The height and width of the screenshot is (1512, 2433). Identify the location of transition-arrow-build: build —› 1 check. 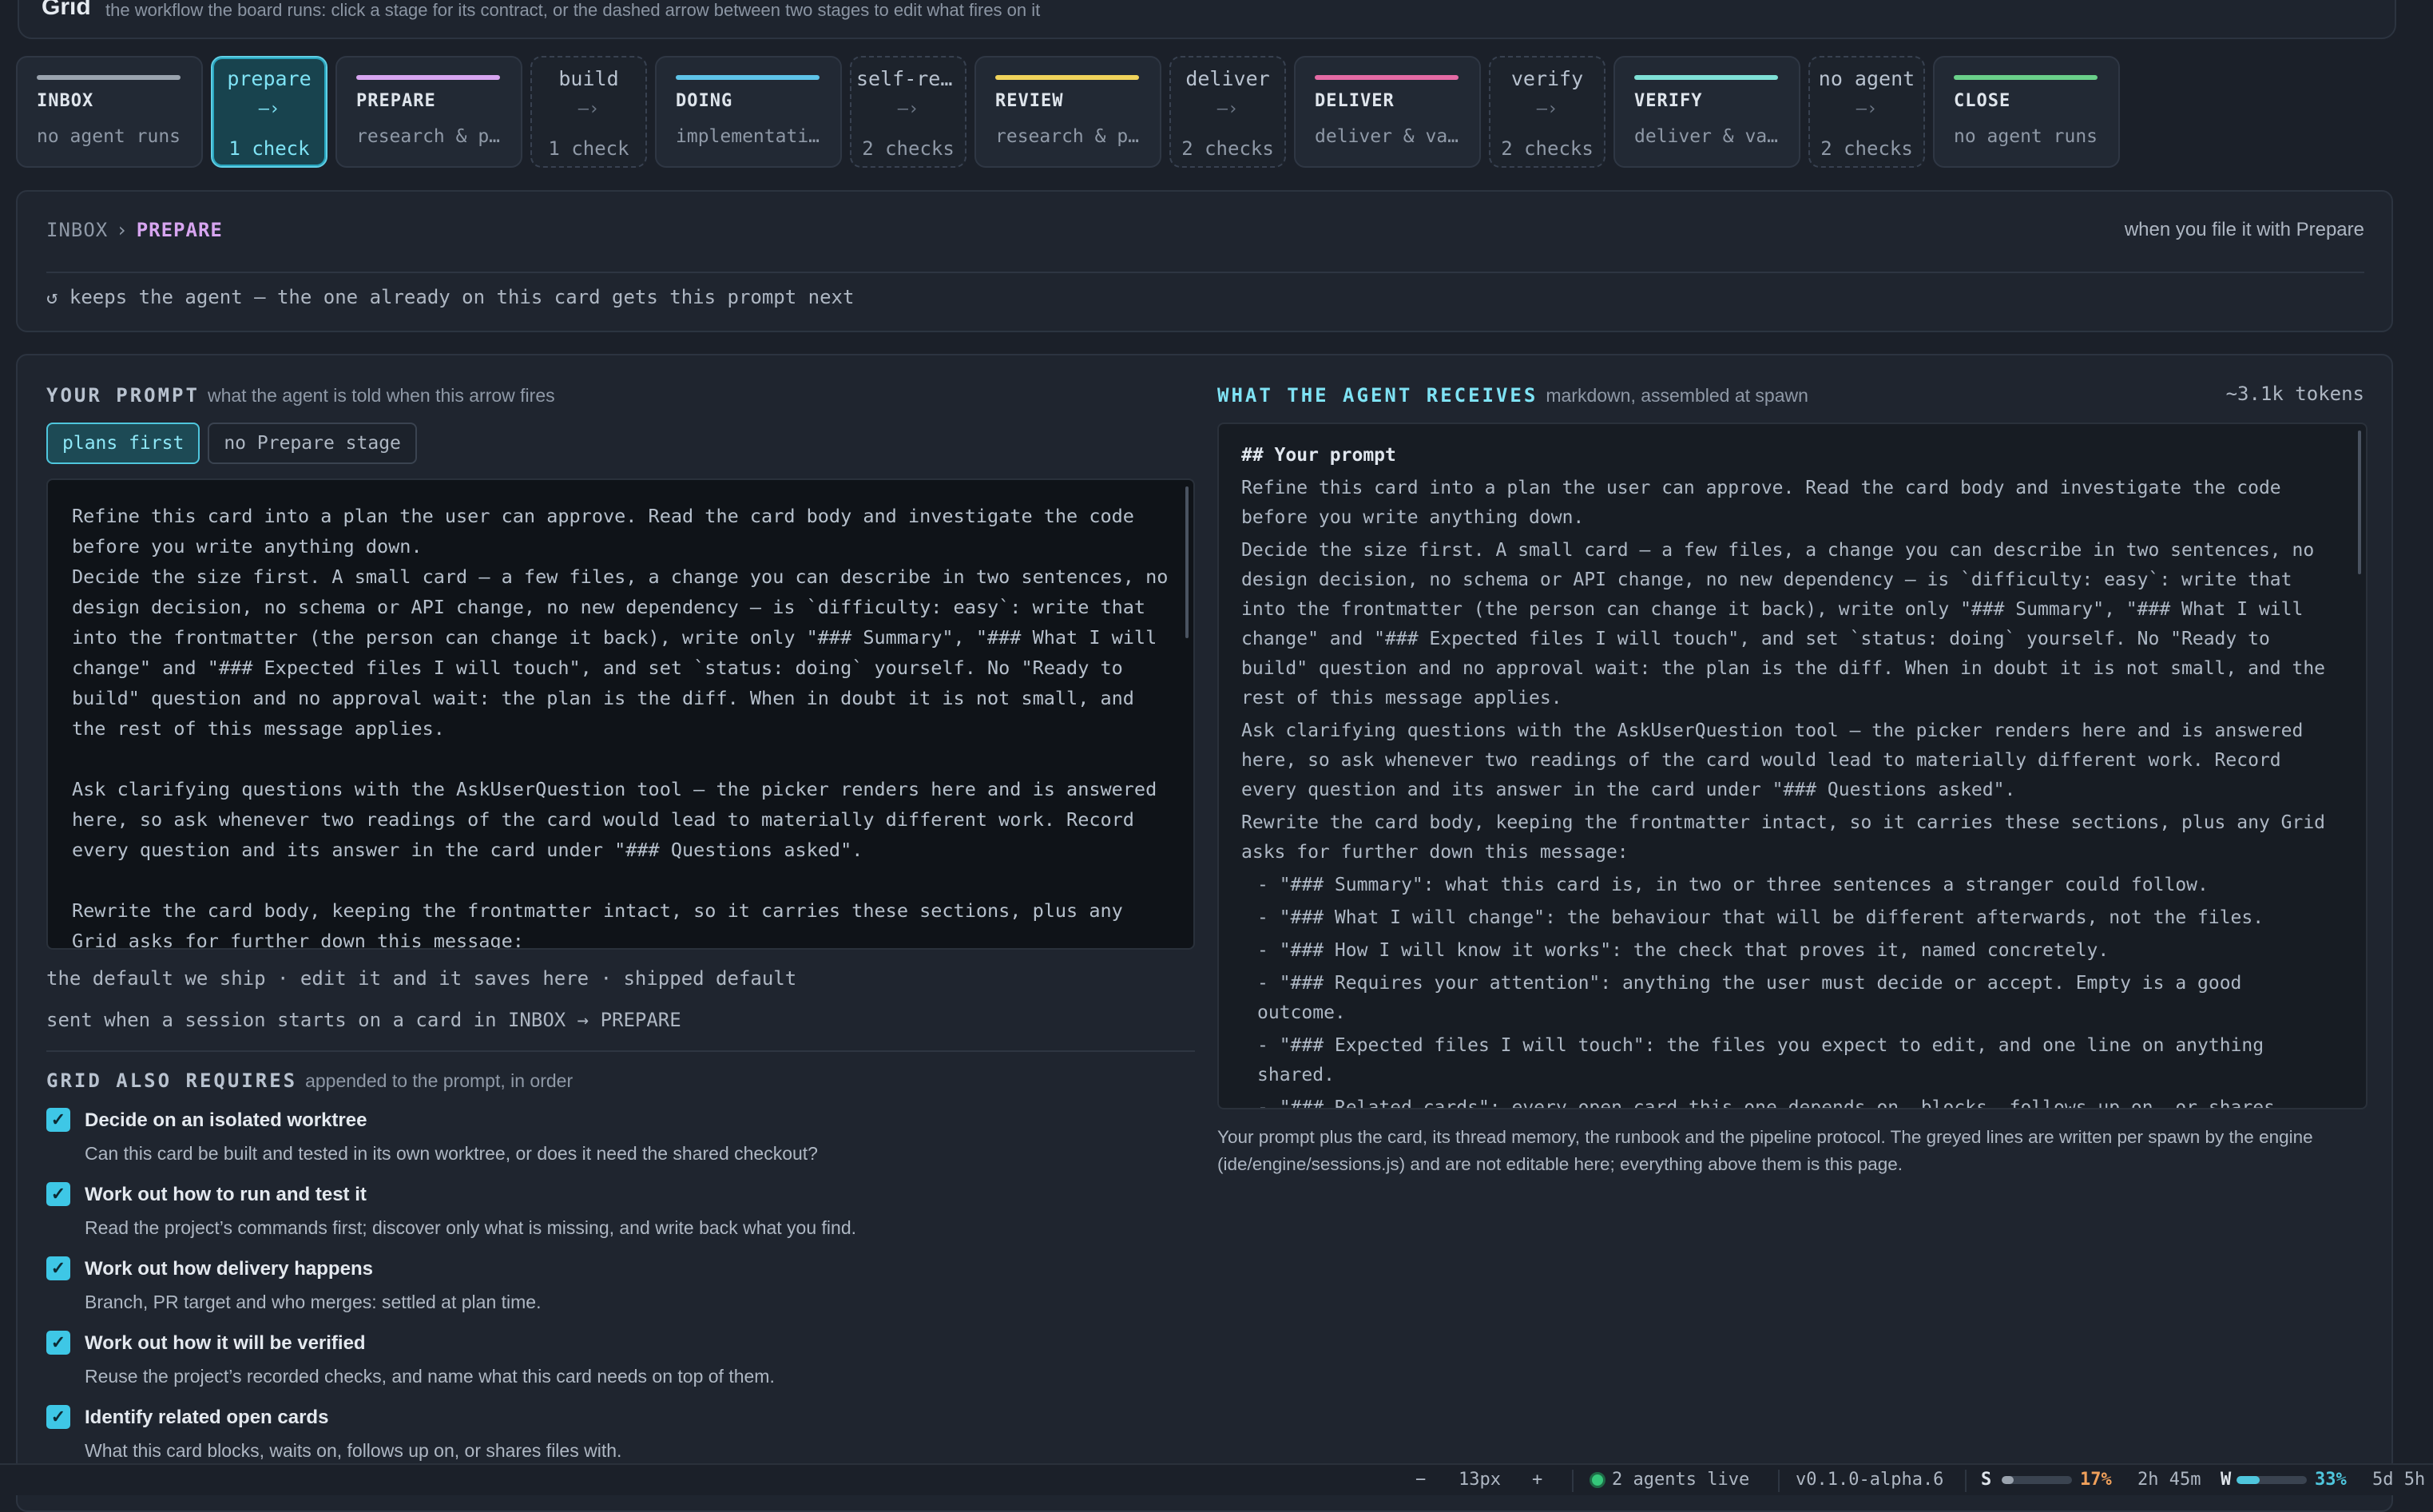
(588, 112).